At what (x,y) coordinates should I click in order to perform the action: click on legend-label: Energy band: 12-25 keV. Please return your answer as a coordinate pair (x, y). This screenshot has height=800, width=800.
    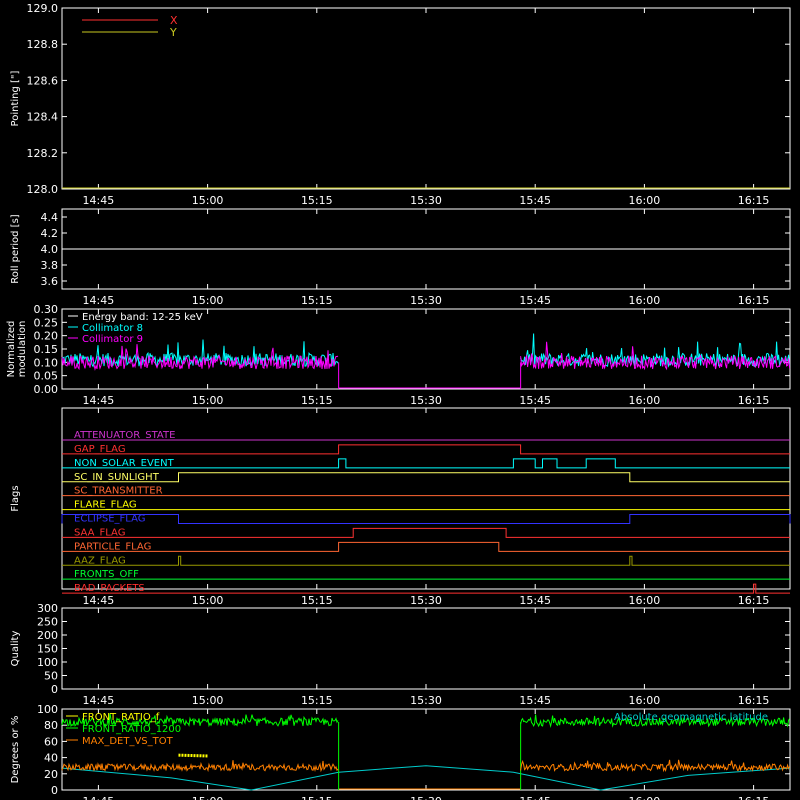
    Looking at the image, I should click on (142, 317).